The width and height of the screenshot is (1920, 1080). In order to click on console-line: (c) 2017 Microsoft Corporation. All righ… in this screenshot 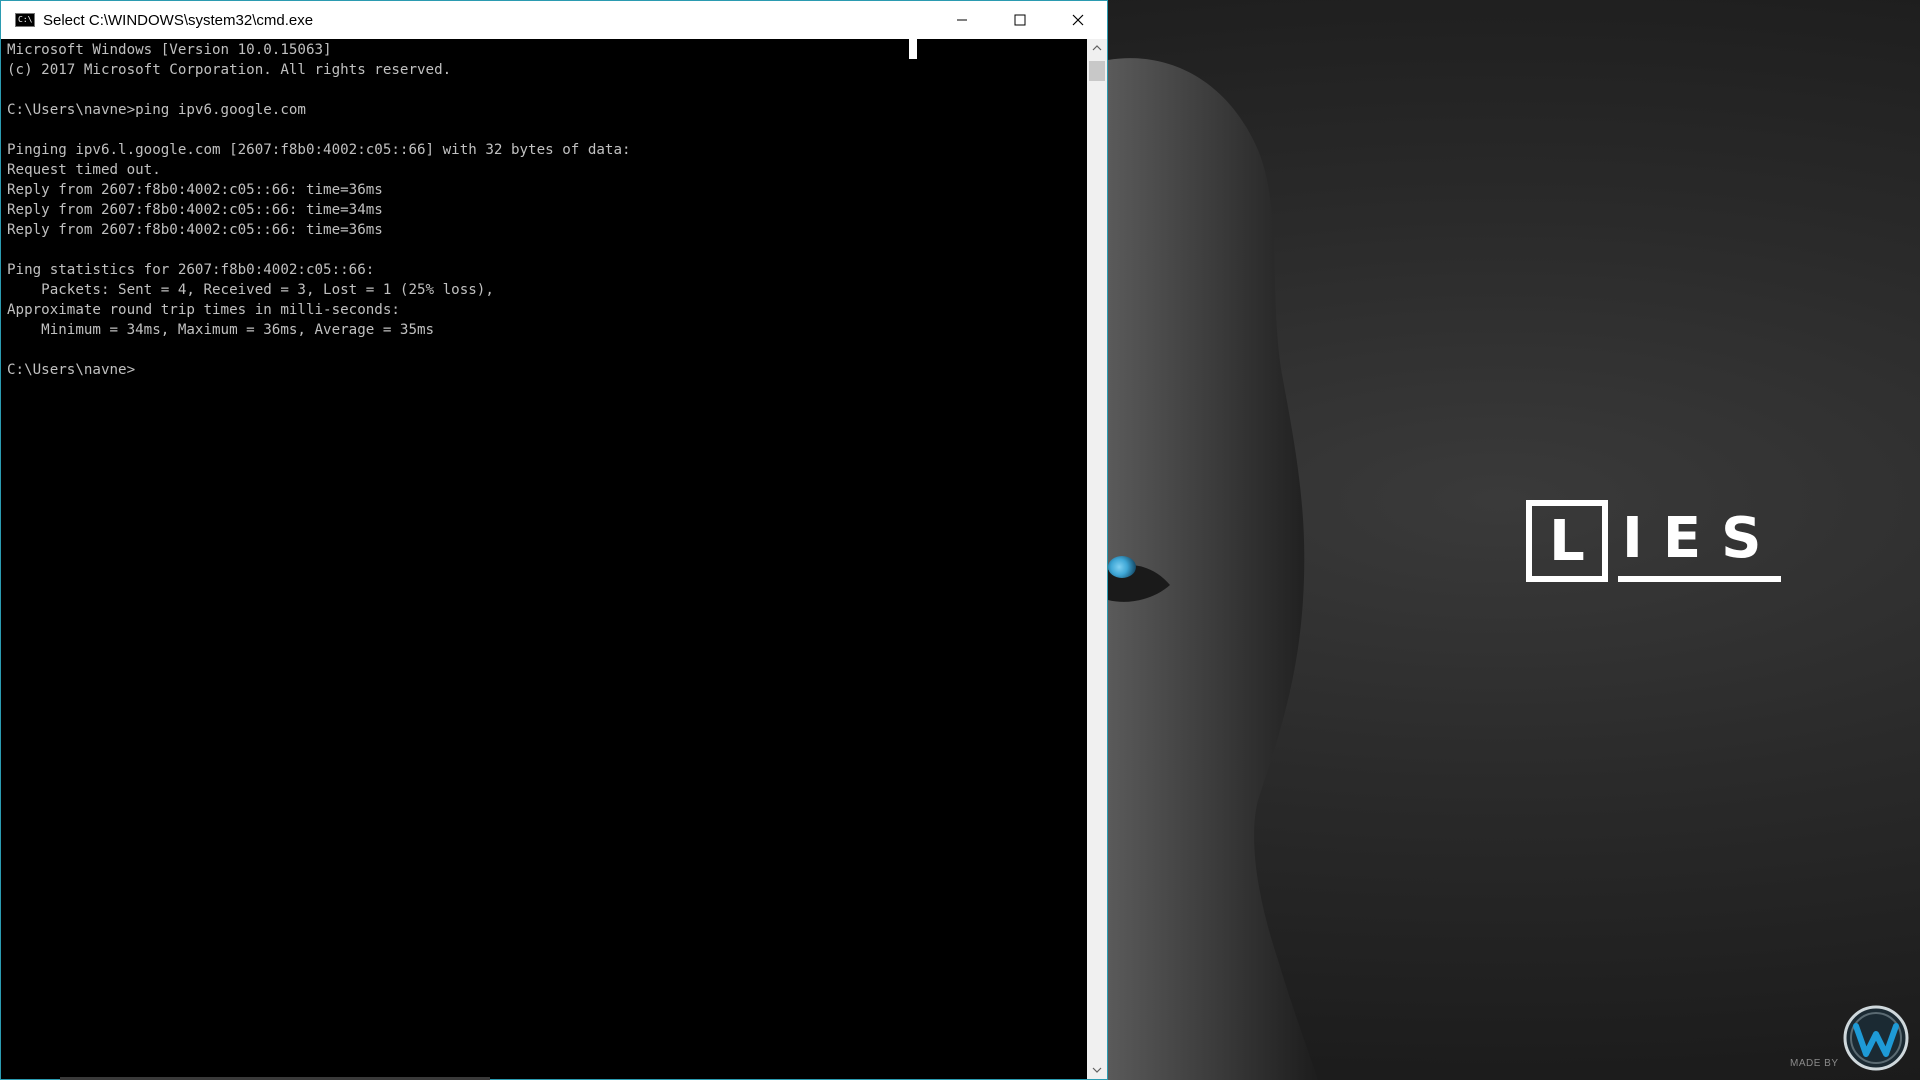, I will do `click(229, 70)`.